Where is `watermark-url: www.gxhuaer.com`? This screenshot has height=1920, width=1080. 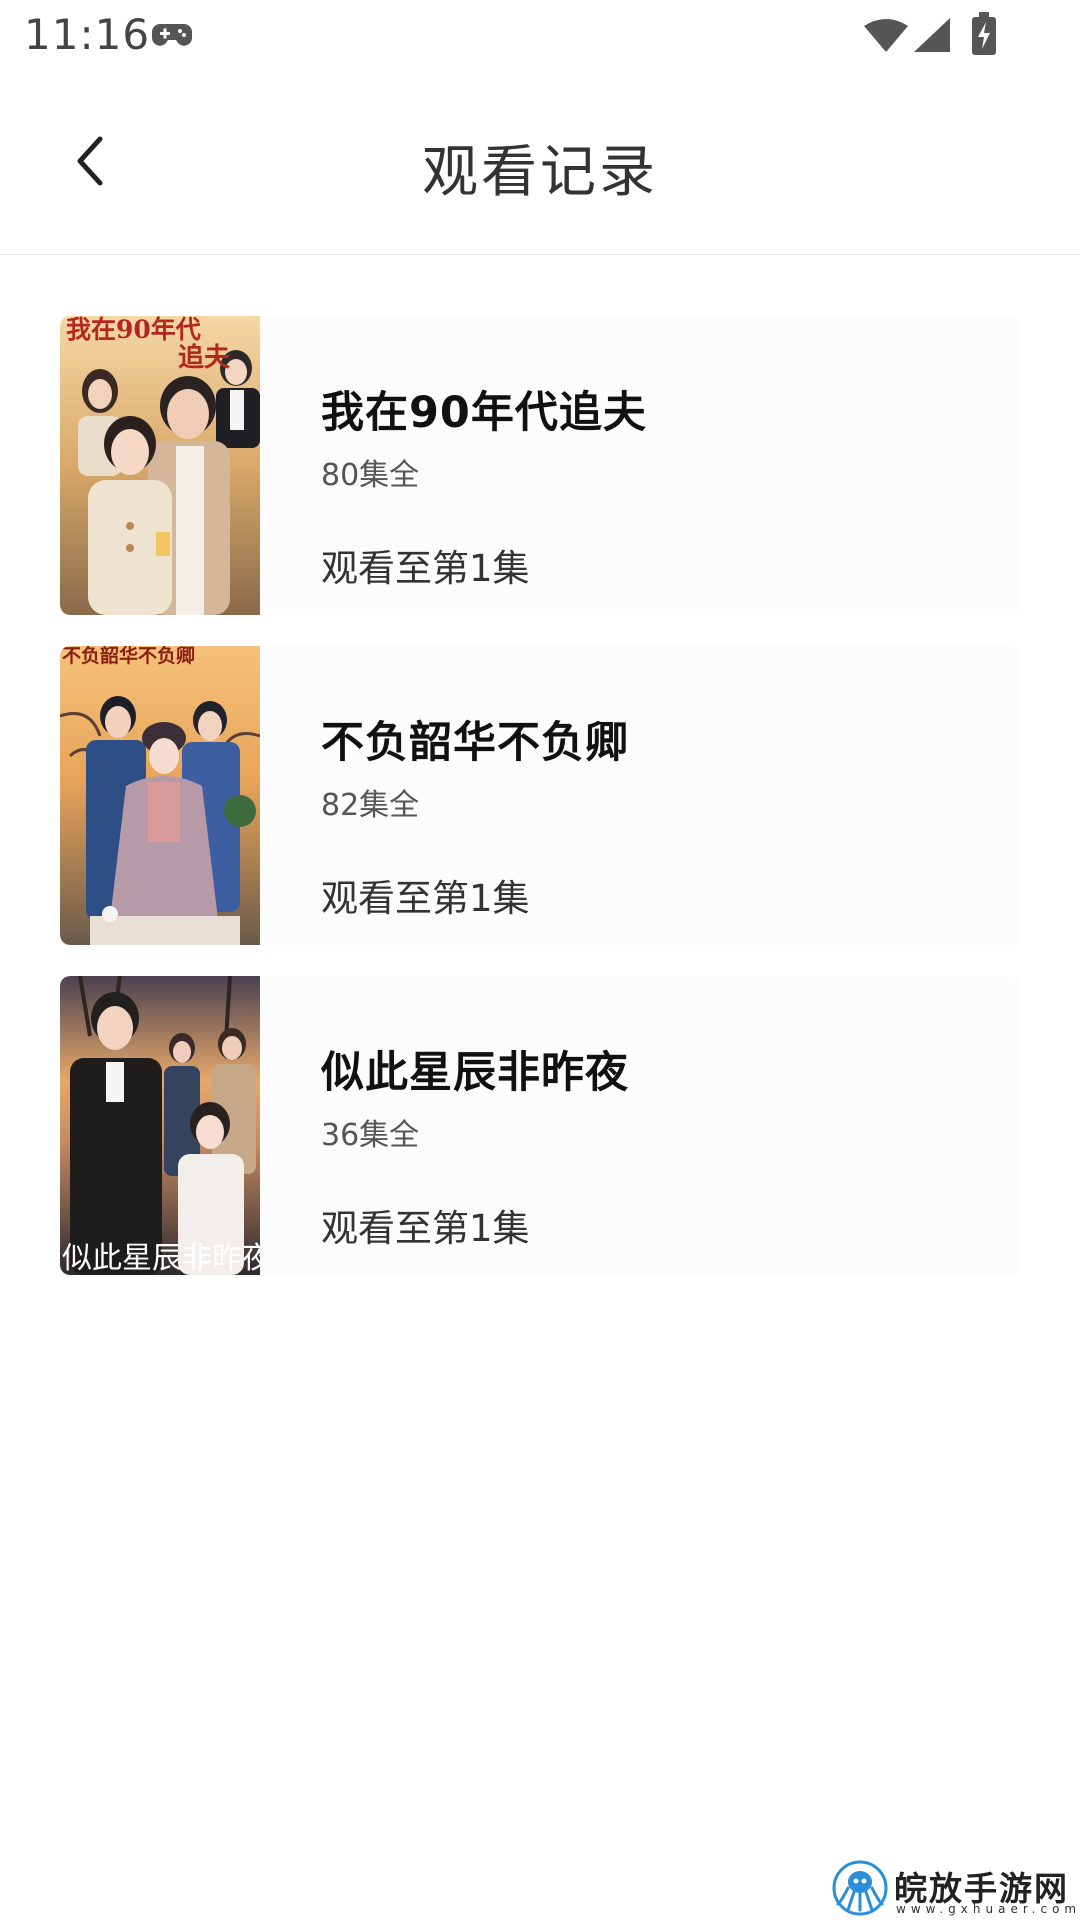
watermark-url: www.gxhuaer.com is located at coordinates (988, 1909).